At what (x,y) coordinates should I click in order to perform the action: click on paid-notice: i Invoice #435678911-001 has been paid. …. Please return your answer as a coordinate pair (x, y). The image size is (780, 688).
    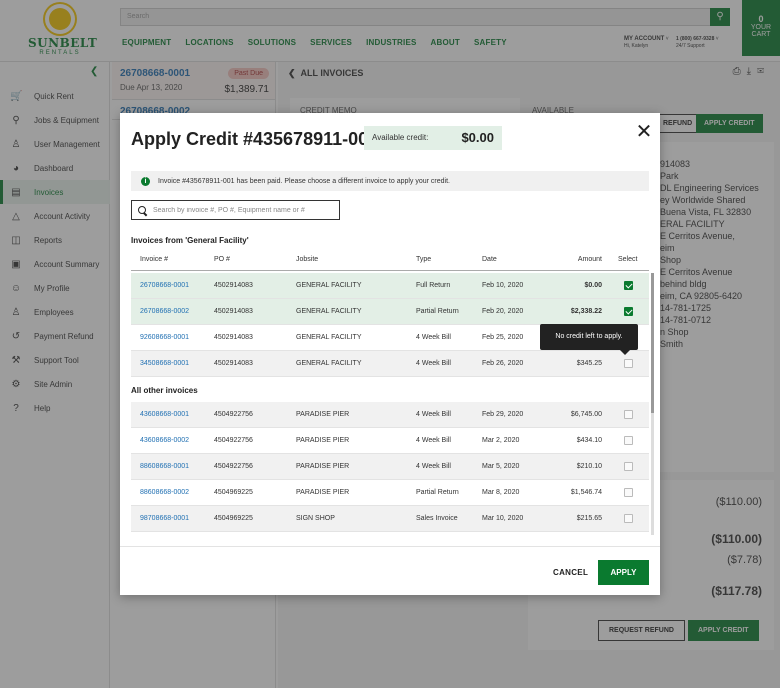
    Looking at the image, I should click on (390, 181).